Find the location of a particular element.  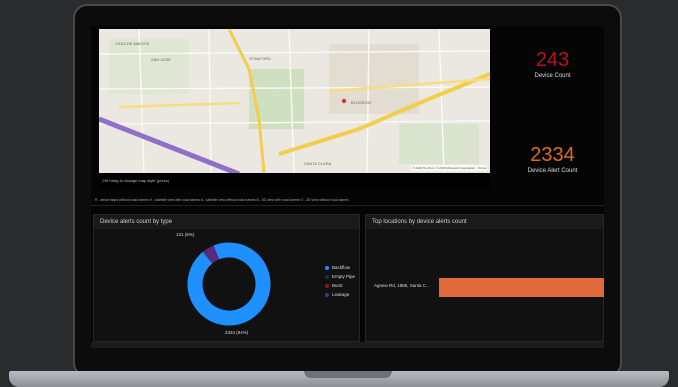

donut-slice-backflow is located at coordinates (229, 284).